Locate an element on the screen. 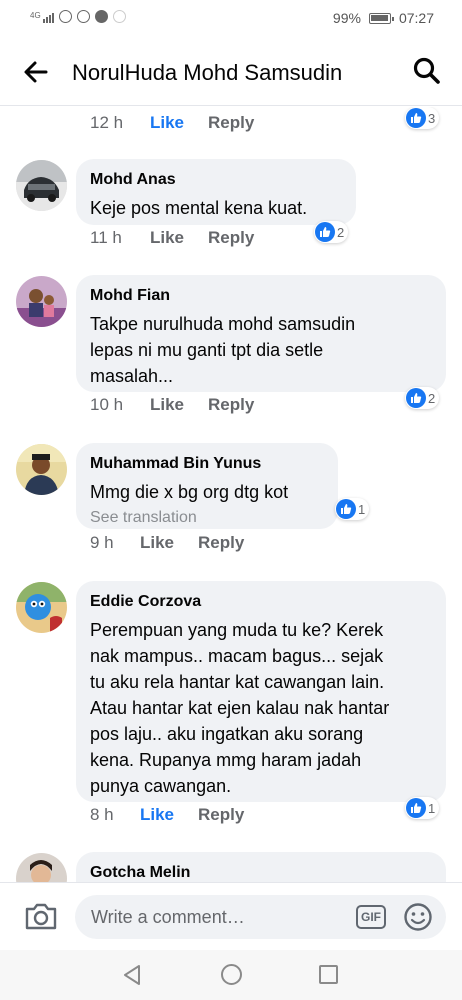 The image size is (462, 1000). comment-time: 8 h is located at coordinates (102, 814).